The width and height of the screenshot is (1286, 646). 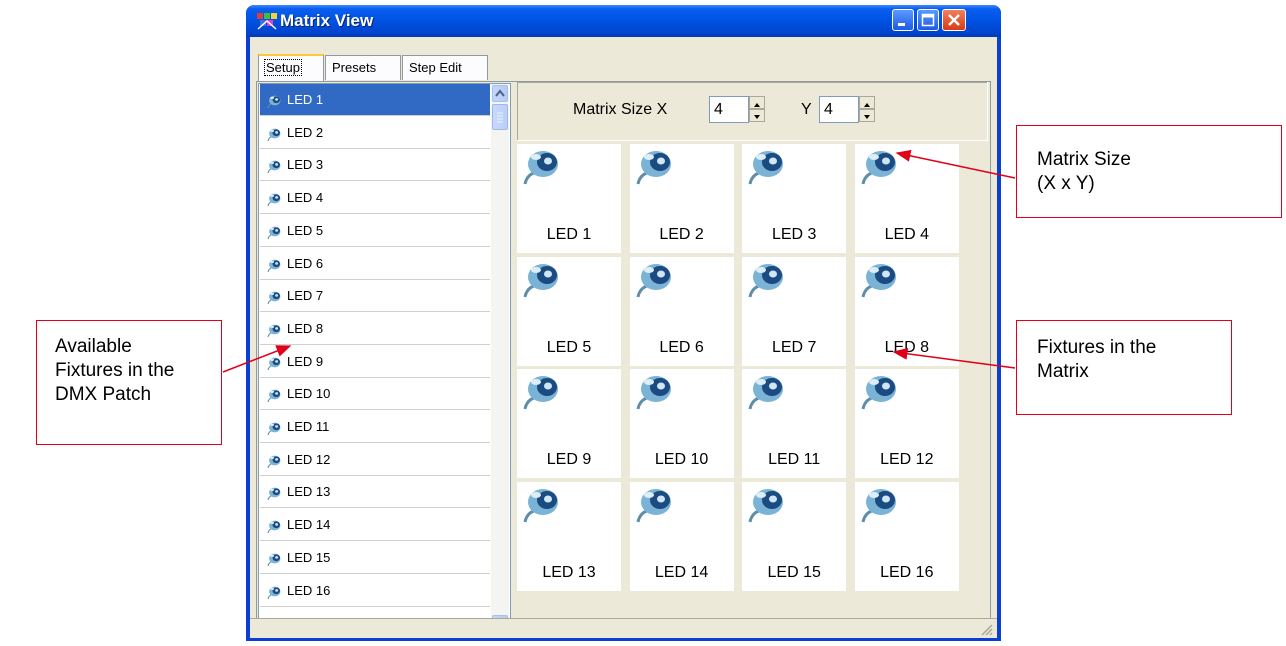 I want to click on callout-line: Matrix, so click(x=1063, y=371).